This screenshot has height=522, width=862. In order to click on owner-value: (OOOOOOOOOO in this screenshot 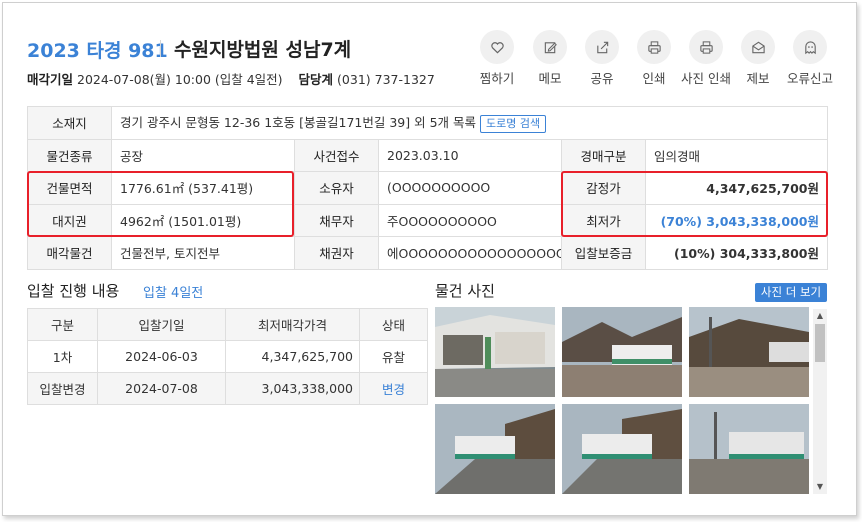, I will do `click(470, 188)`.